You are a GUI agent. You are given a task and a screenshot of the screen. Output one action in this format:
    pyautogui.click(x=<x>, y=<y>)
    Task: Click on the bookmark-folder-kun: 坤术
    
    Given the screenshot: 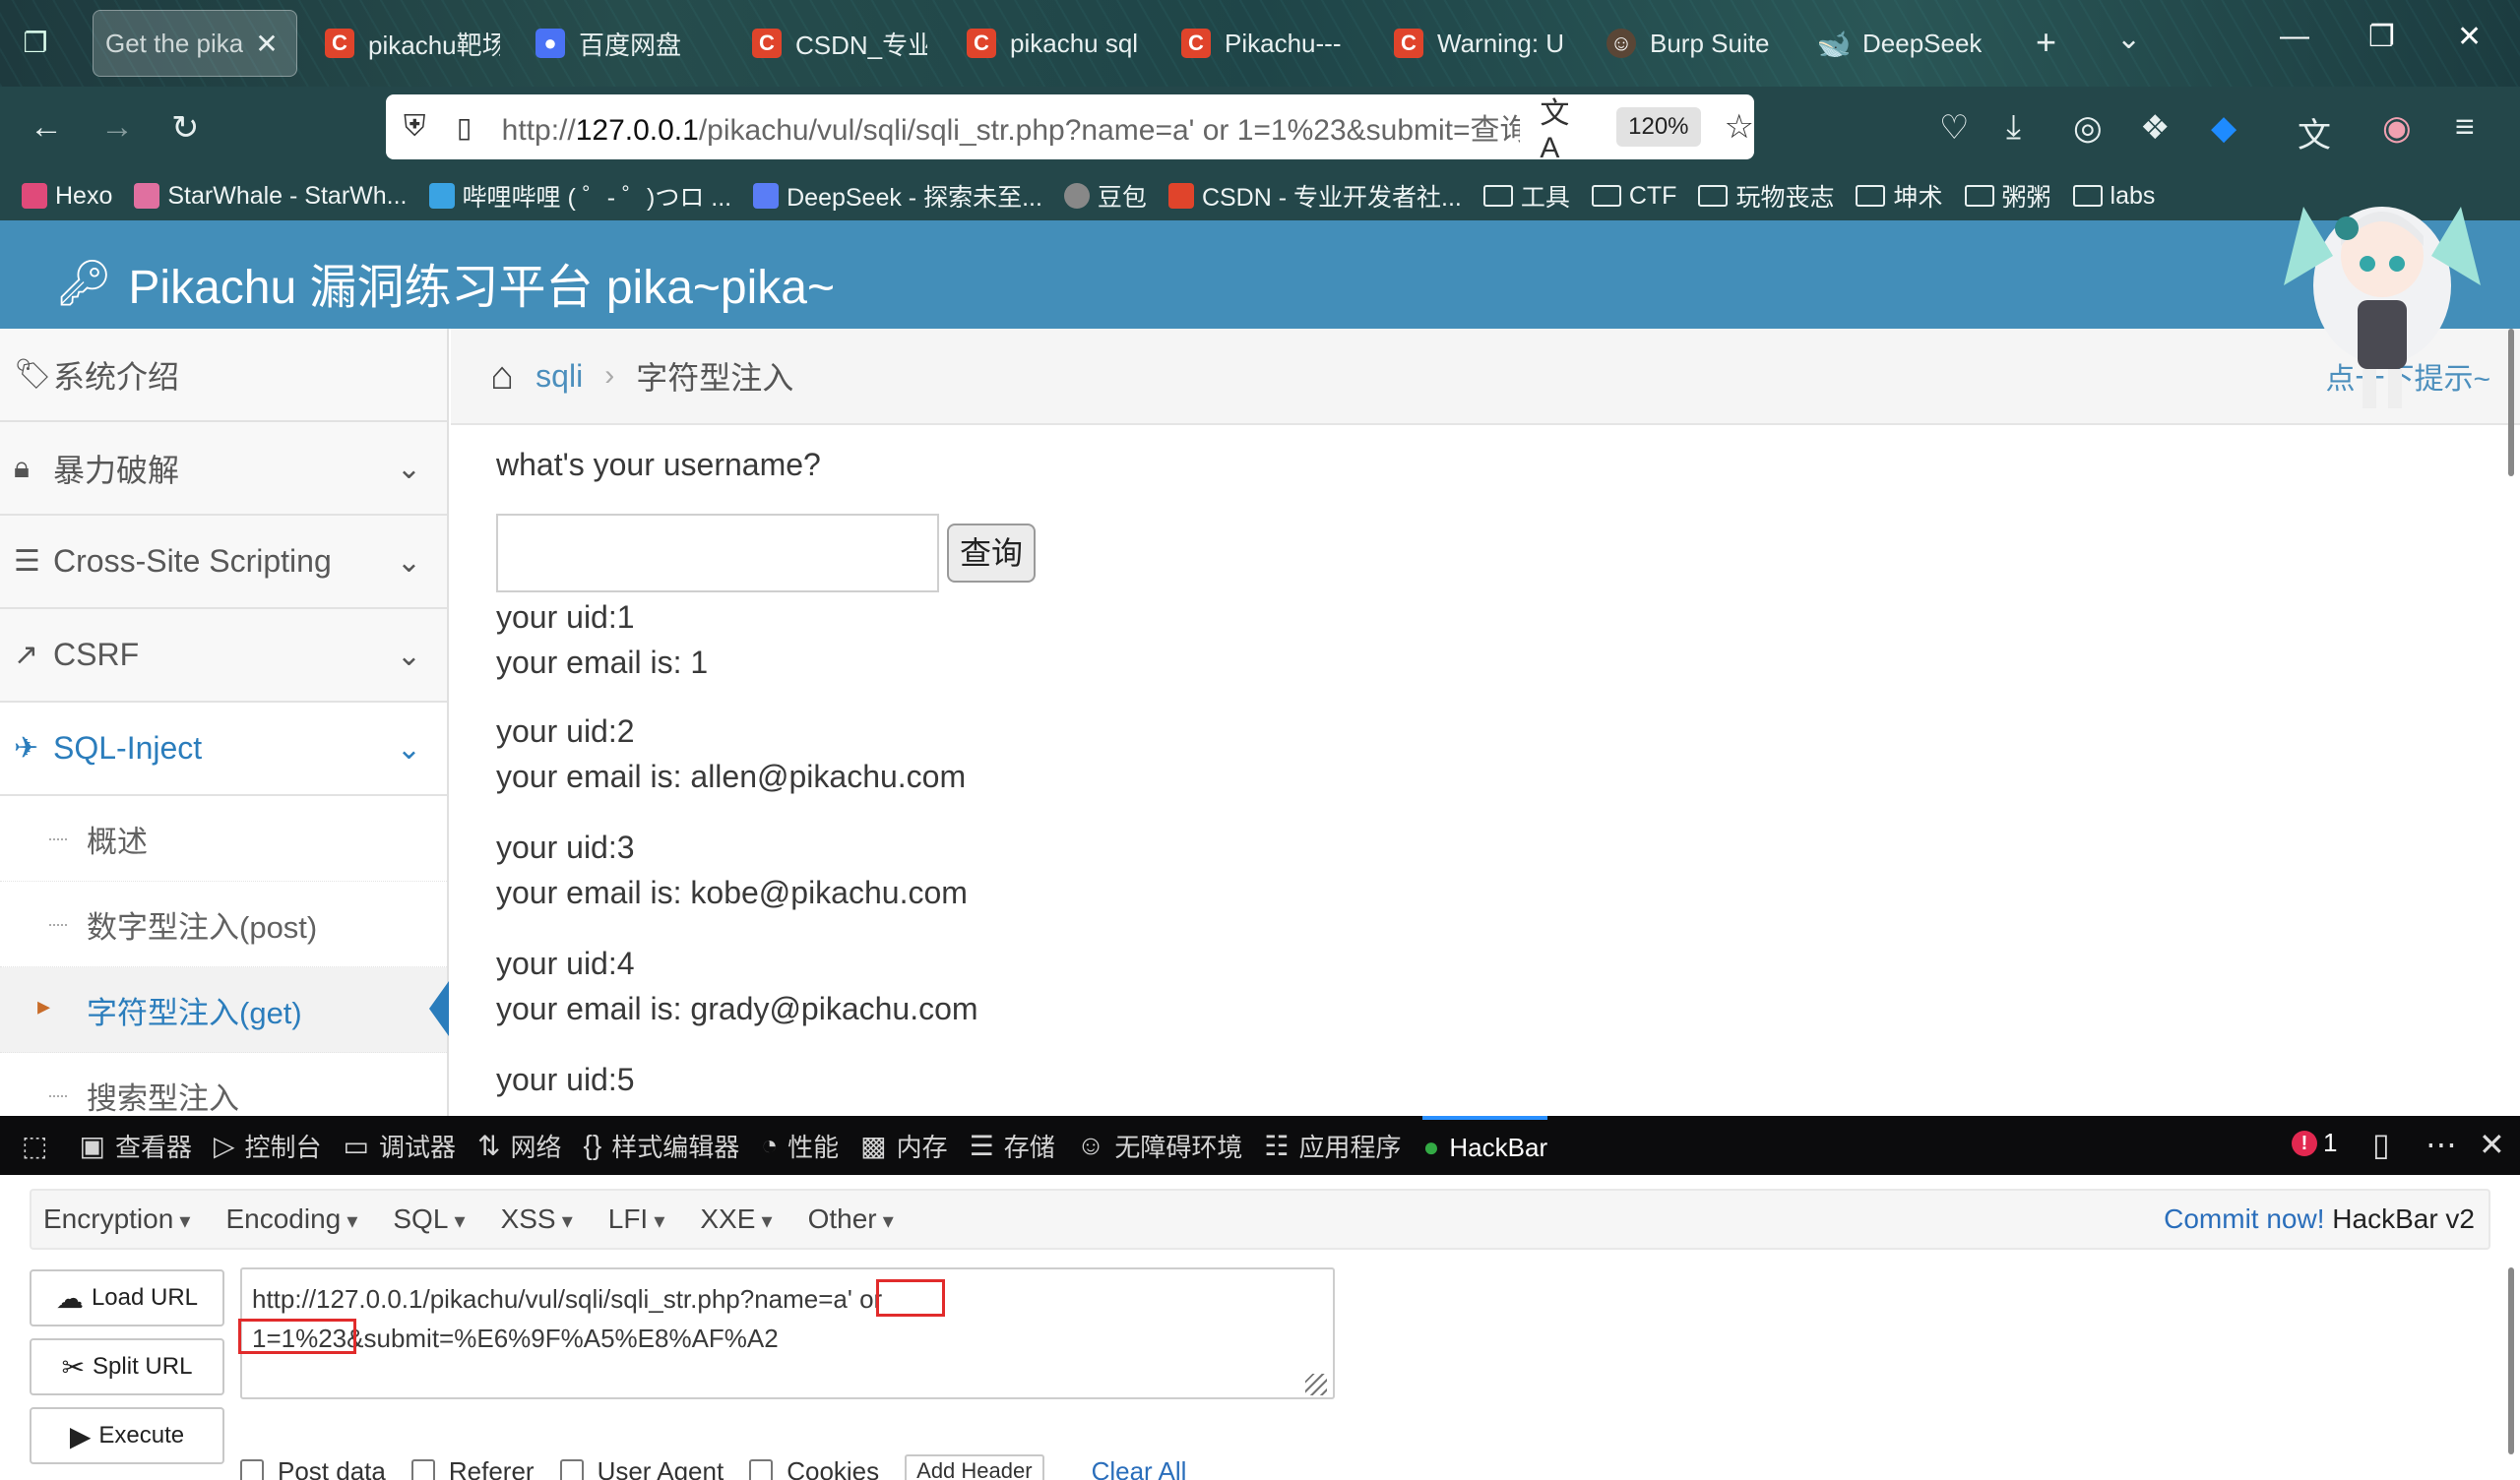 What is the action you would take?
    pyautogui.click(x=1899, y=196)
    